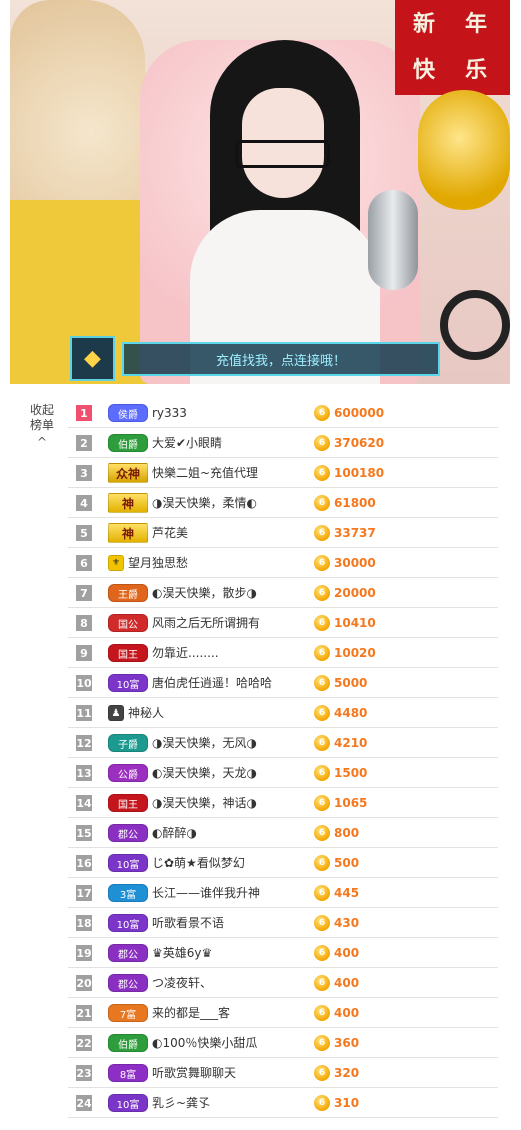  What do you see at coordinates (128, 743) in the screenshot?
I see `rank-title-badge: 子爵` at bounding box center [128, 743].